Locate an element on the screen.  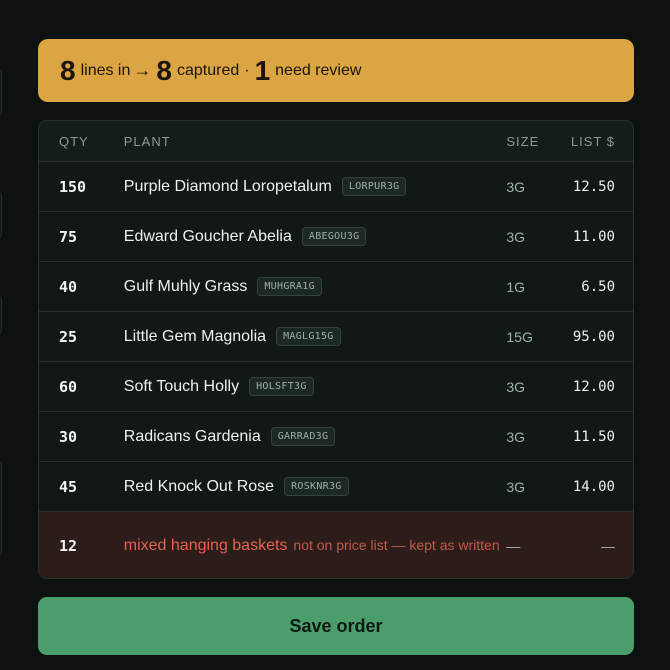
table-row: 45 Red Knock Out Rose ROSKNR3G 3G 14.00 is located at coordinates (336, 487).